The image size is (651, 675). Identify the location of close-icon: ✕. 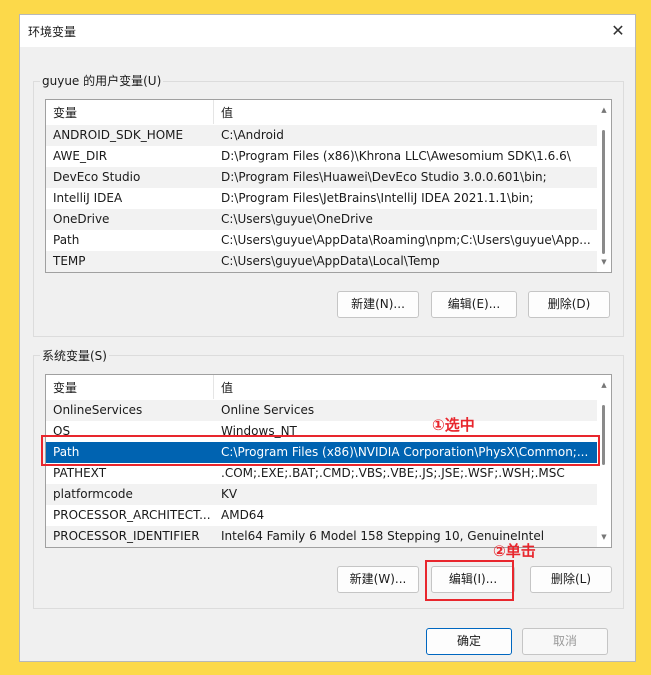
(618, 31).